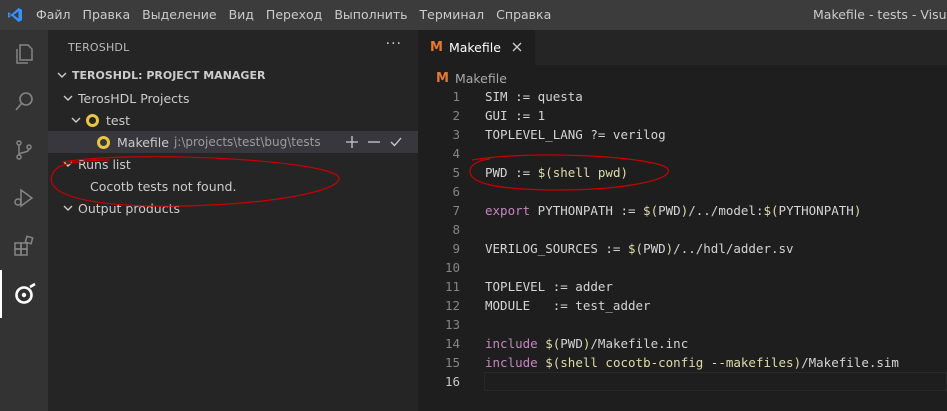 This screenshot has height=411, width=947. I want to click on tree-item-label: test, so click(118, 120).